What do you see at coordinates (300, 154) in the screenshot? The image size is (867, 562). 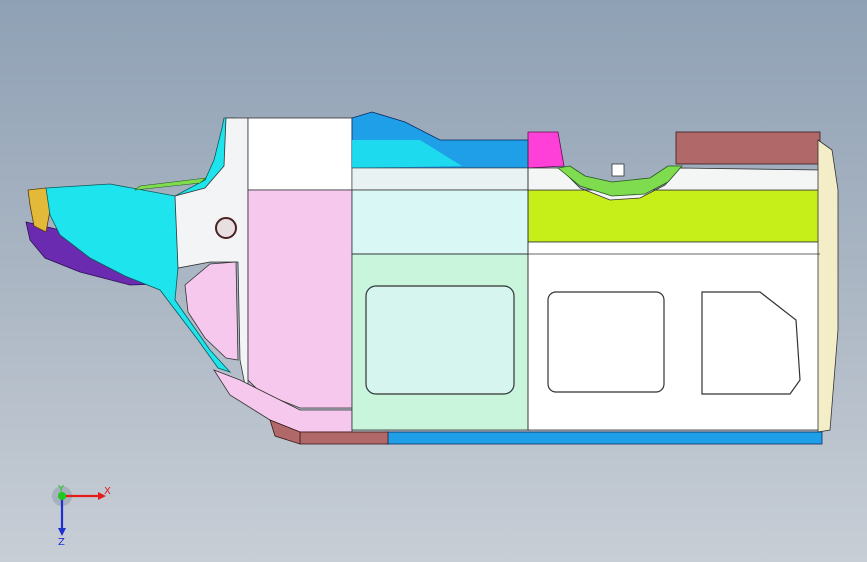 I see `b-pillar-upper` at bounding box center [300, 154].